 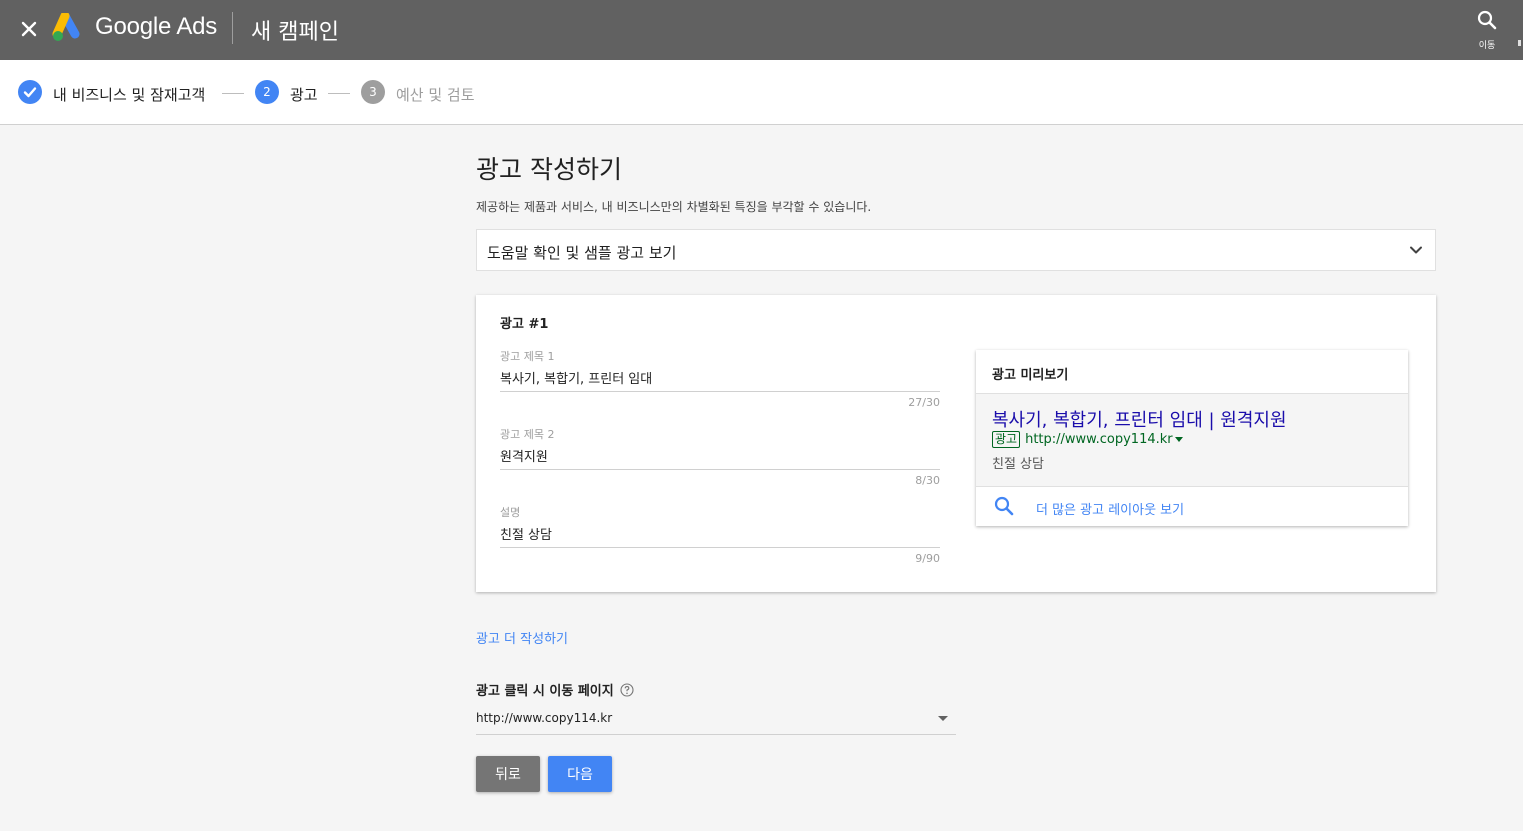 I want to click on preview-header: 광고 미리보기, so click(x=1192, y=372).